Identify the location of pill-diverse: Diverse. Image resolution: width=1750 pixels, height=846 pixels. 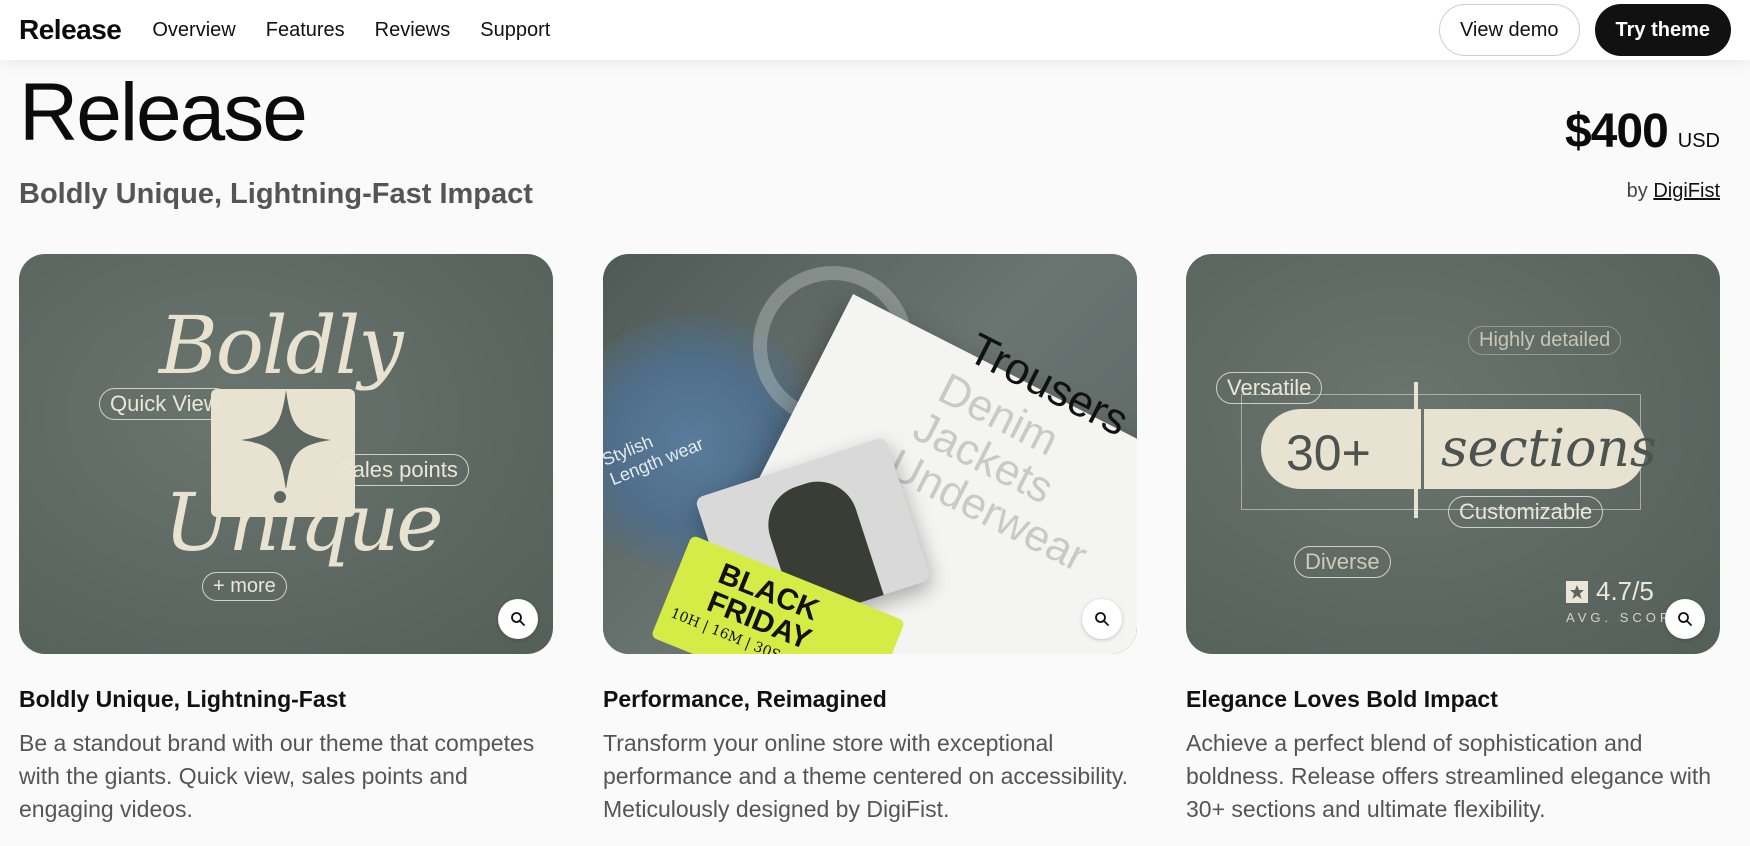
(1342, 562).